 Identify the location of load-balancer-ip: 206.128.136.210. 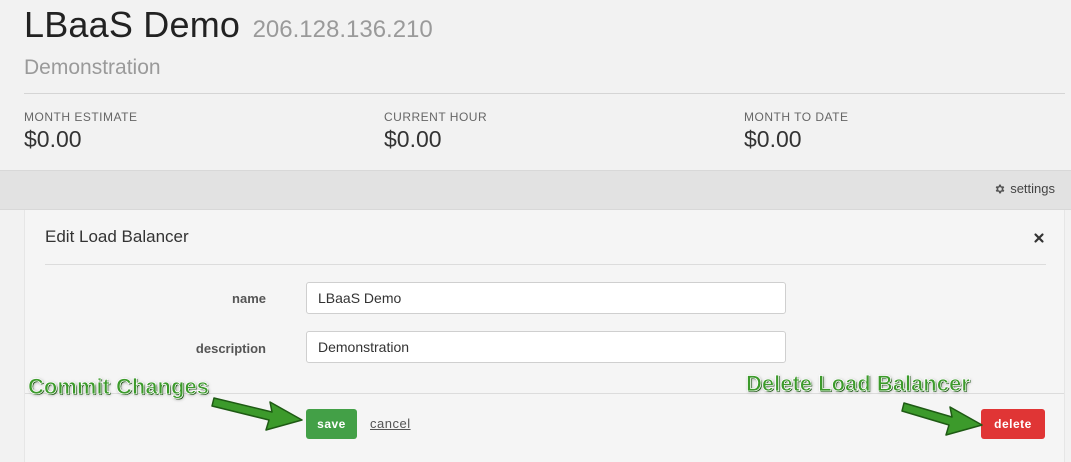
(342, 29).